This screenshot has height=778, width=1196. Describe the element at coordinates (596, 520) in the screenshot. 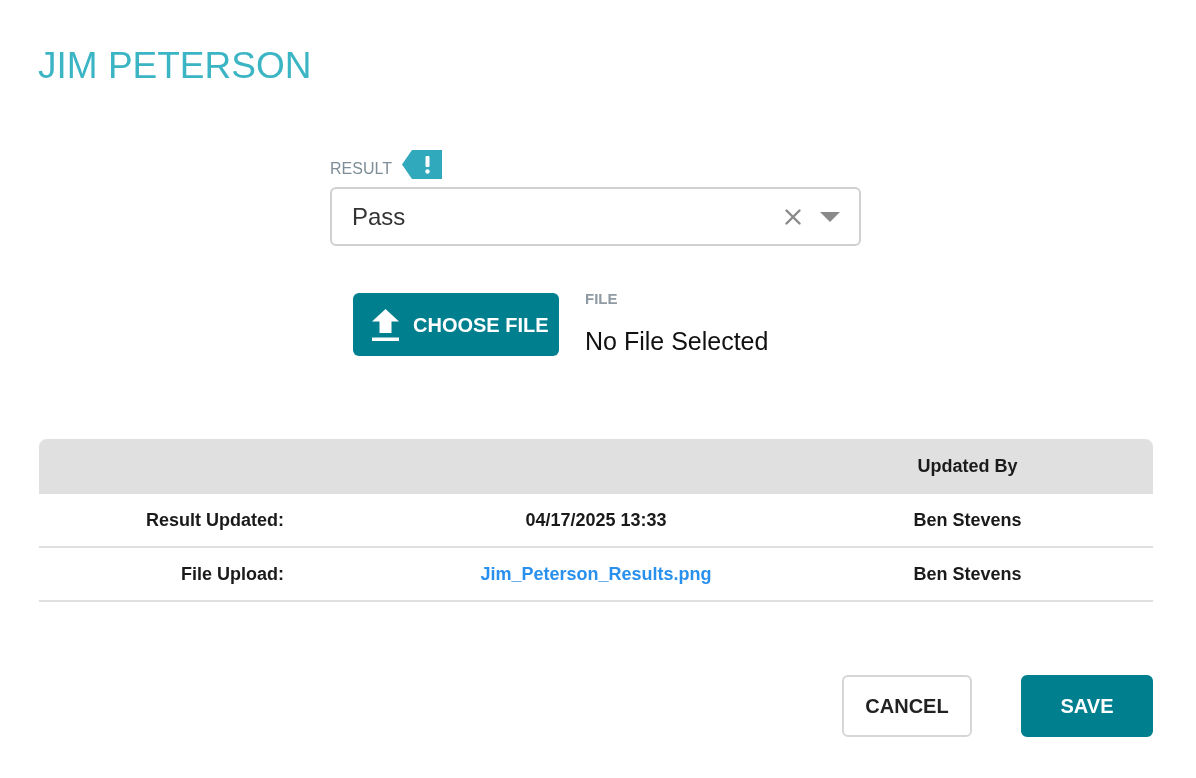

I see `table-cell-text: 04/17/2025 13:33` at that location.